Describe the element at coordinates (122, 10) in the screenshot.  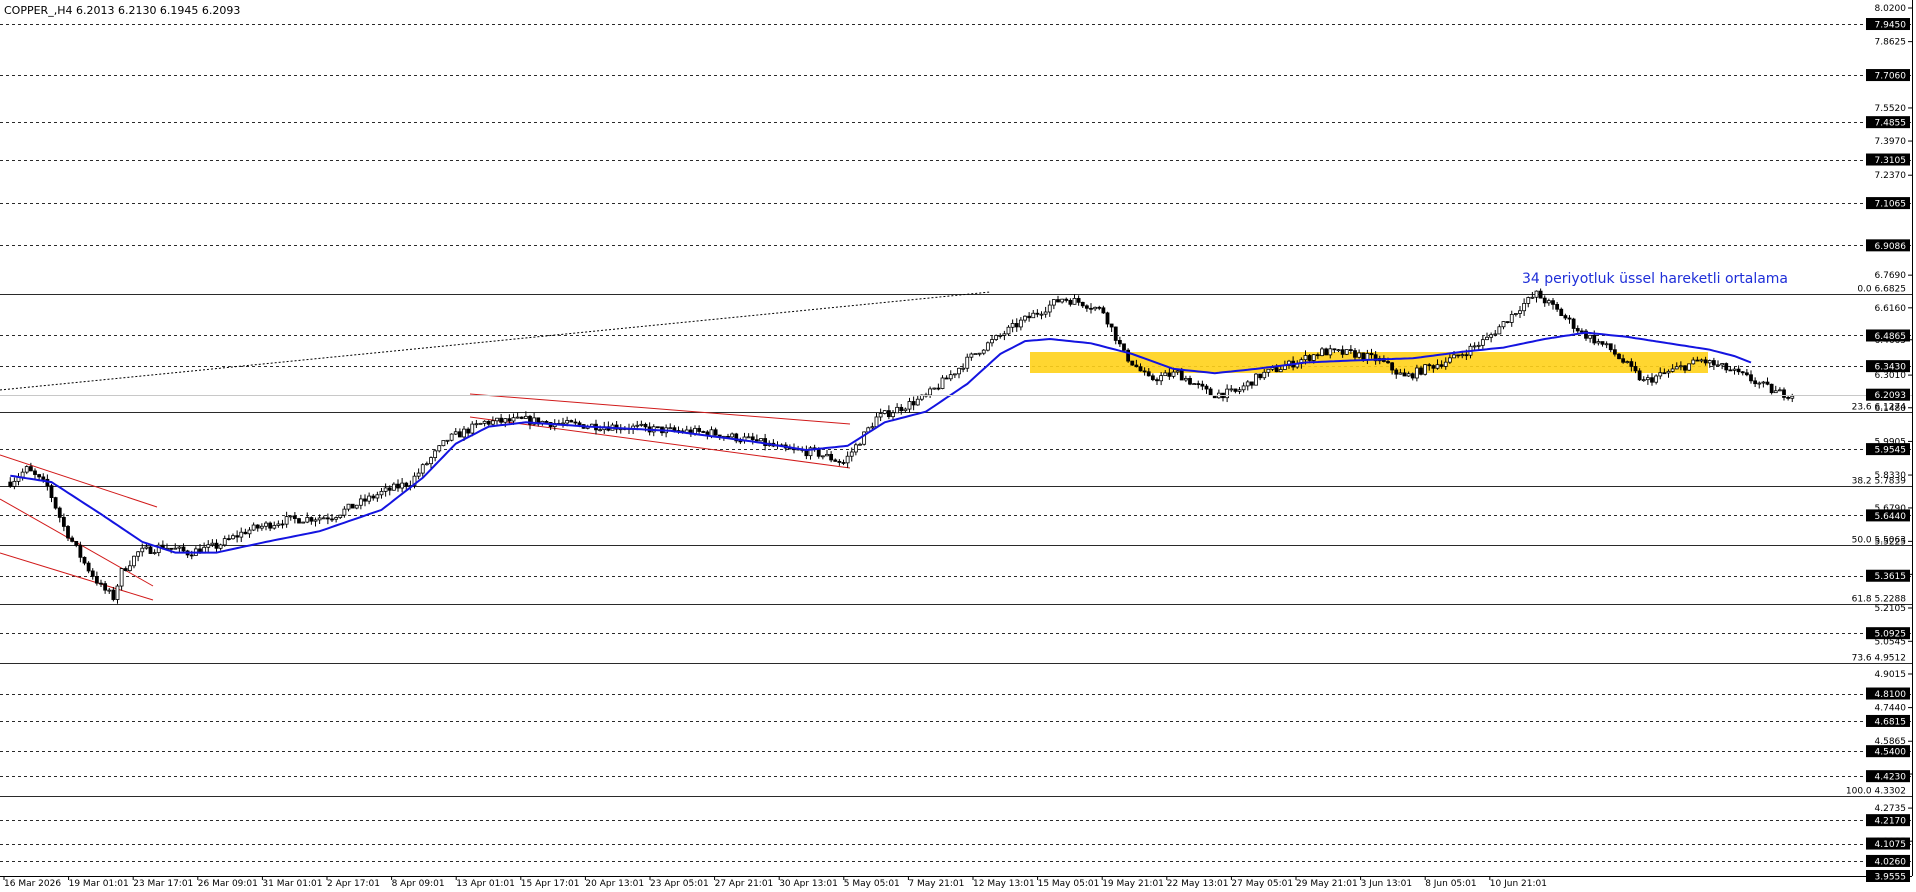
I see `chart-header: COPPER_,H4 6.2013 6.2130 6.1945 6.2093` at that location.